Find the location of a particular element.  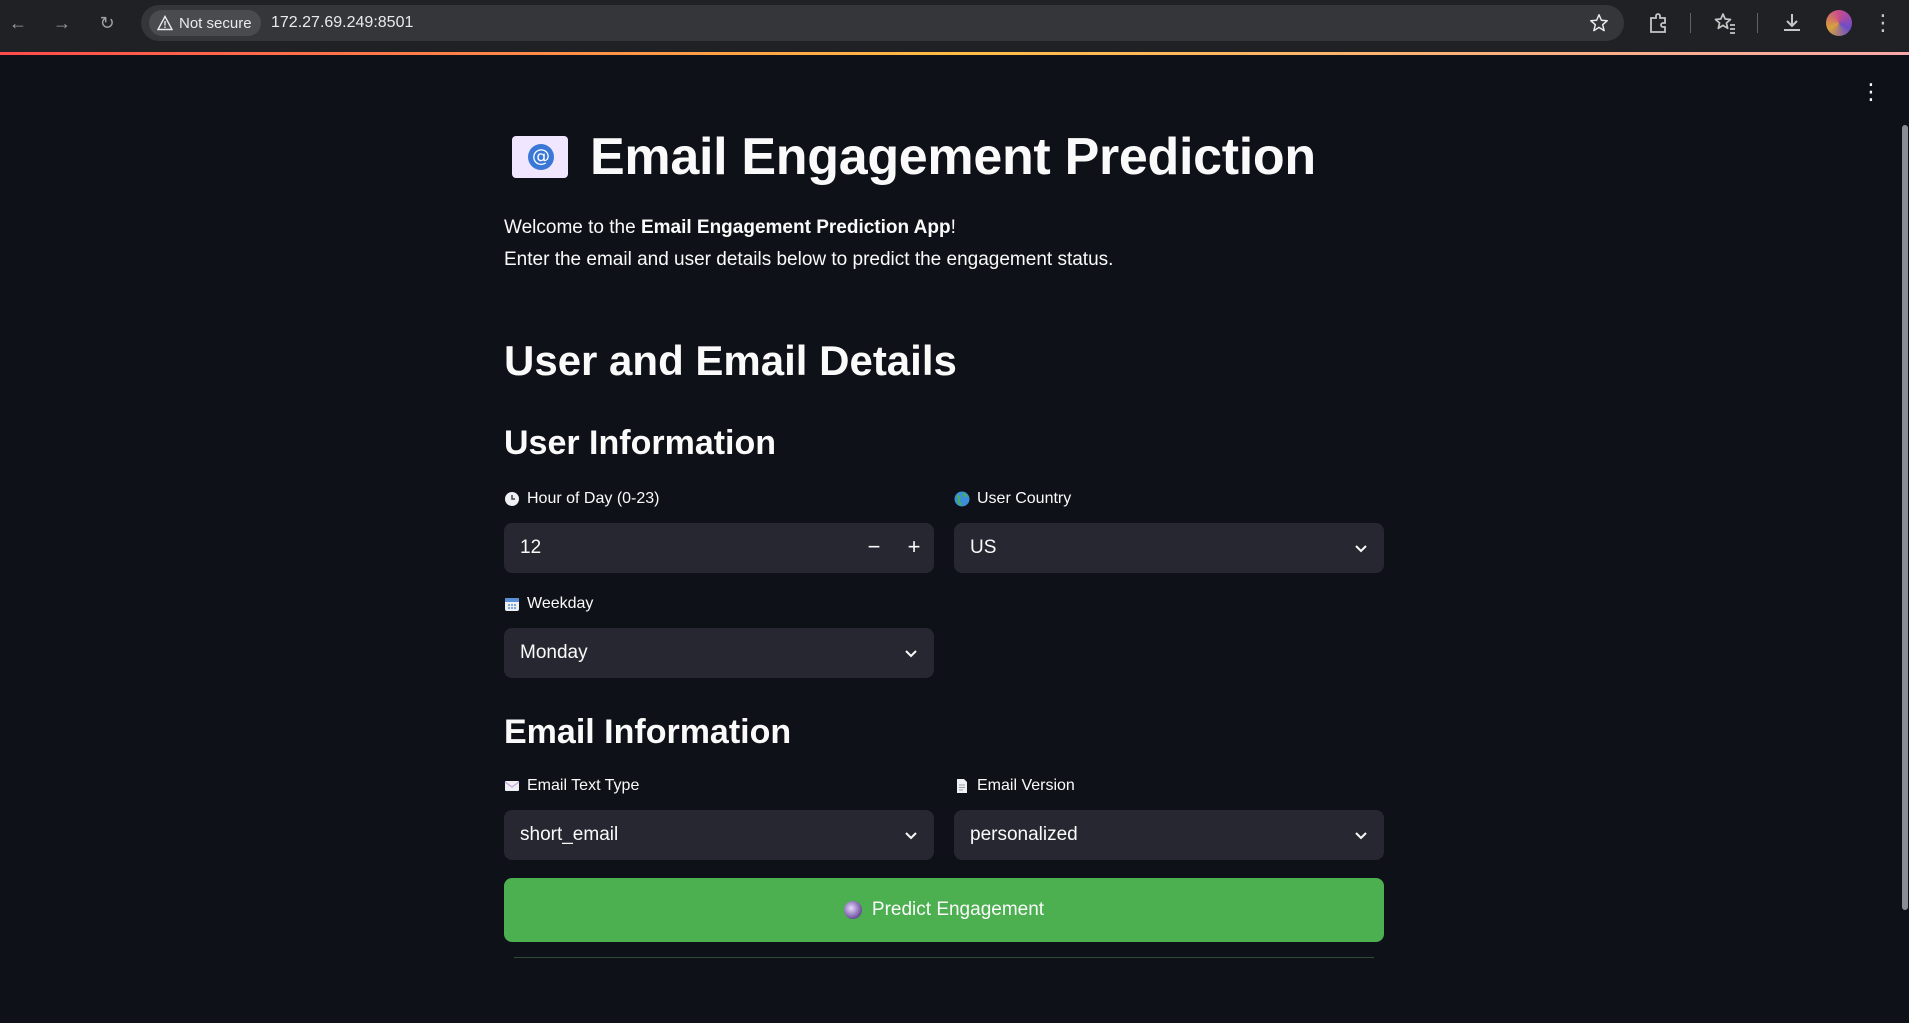

intro-suffix: ! is located at coordinates (953, 227).